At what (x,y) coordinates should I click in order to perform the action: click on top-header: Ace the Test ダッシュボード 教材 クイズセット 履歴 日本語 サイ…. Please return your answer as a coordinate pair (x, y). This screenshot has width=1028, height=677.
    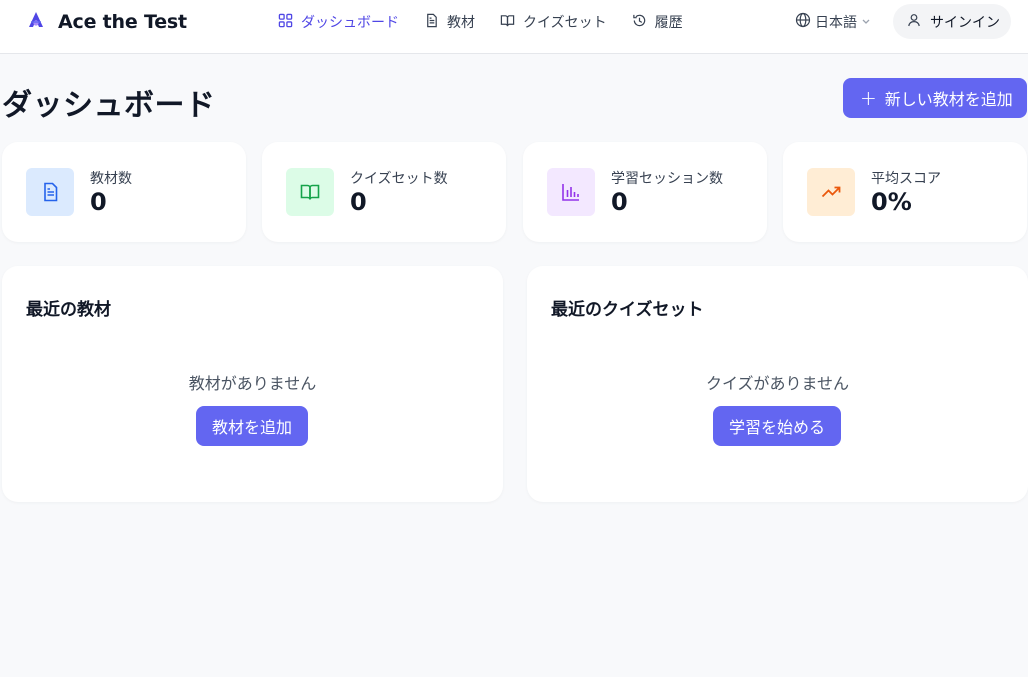
    Looking at the image, I should click on (514, 27).